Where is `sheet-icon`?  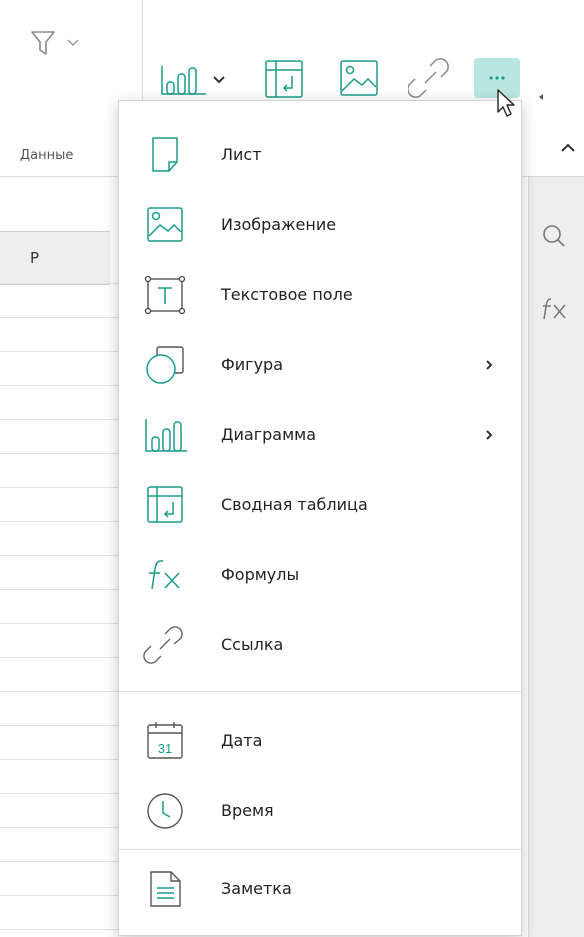 sheet-icon is located at coordinates (165, 154).